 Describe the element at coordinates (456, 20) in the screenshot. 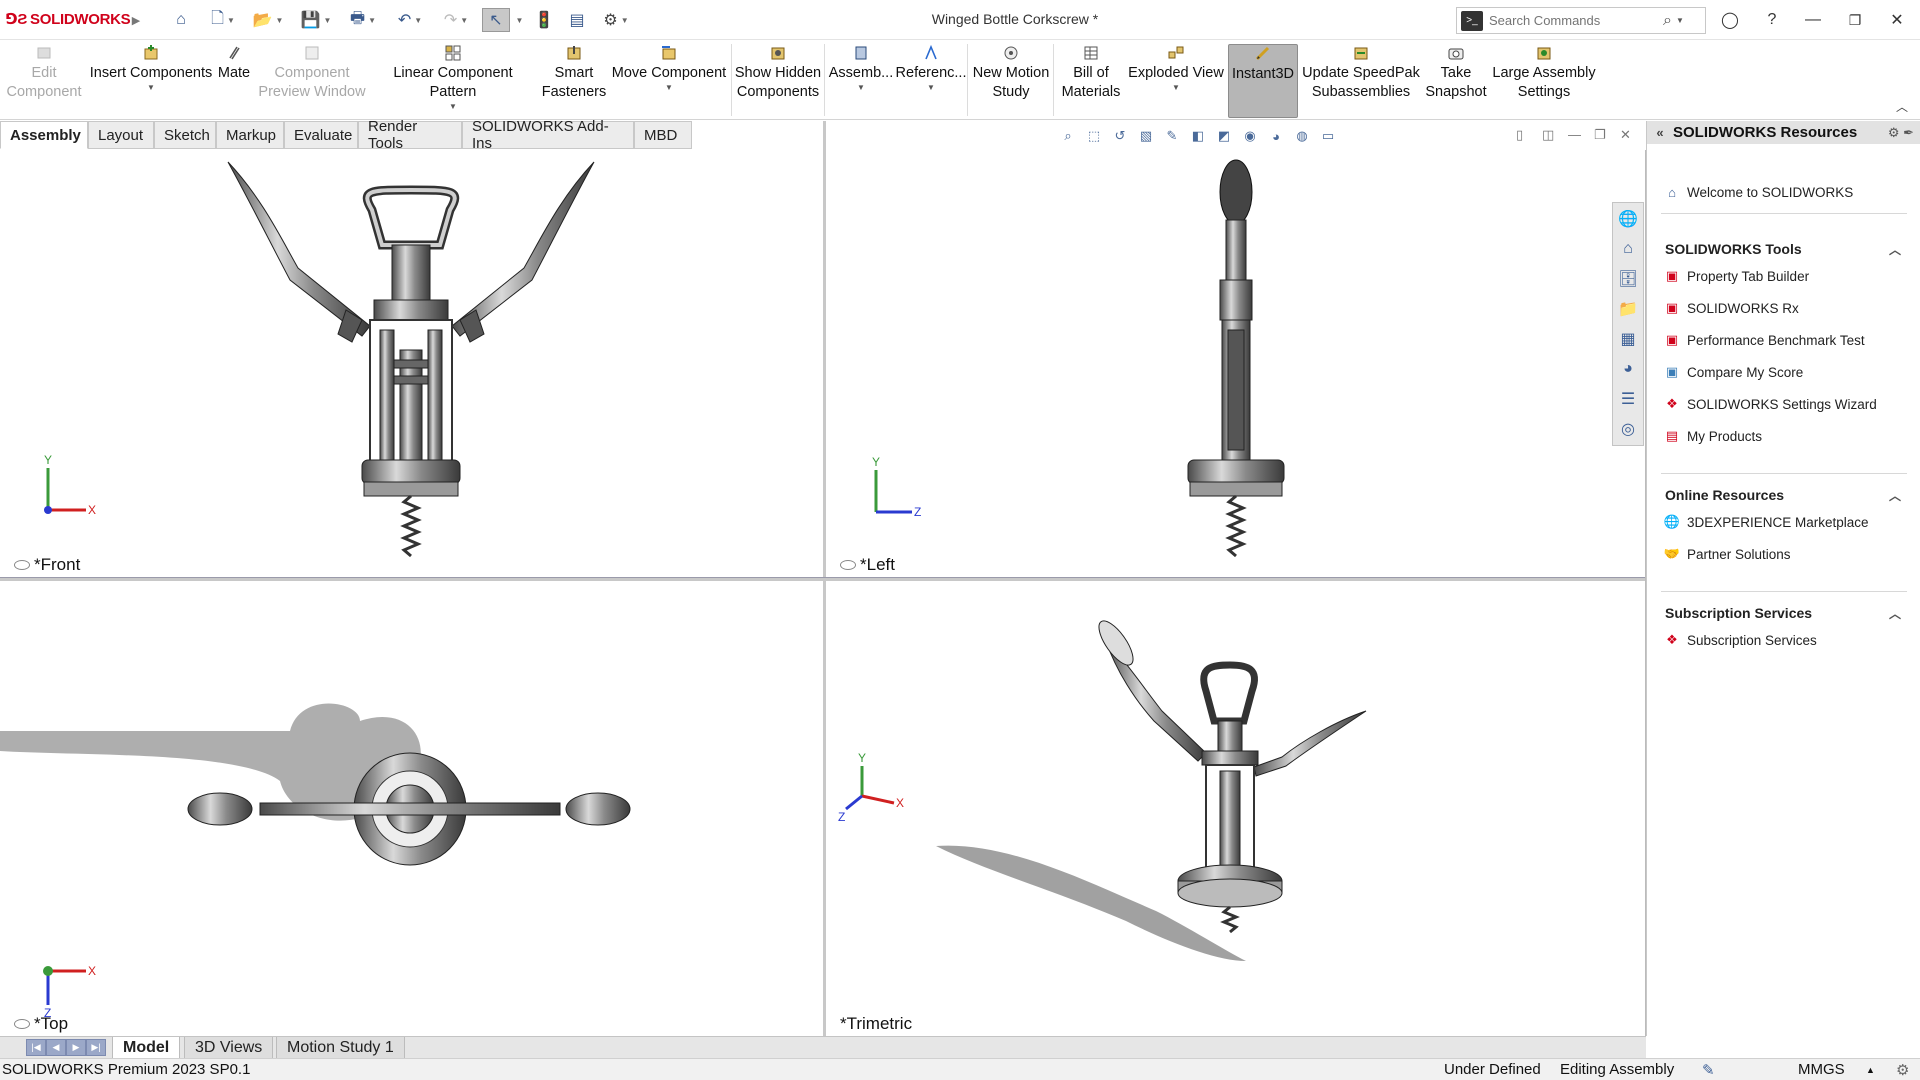

I see `redo-icon: ↷ ▼` at that location.